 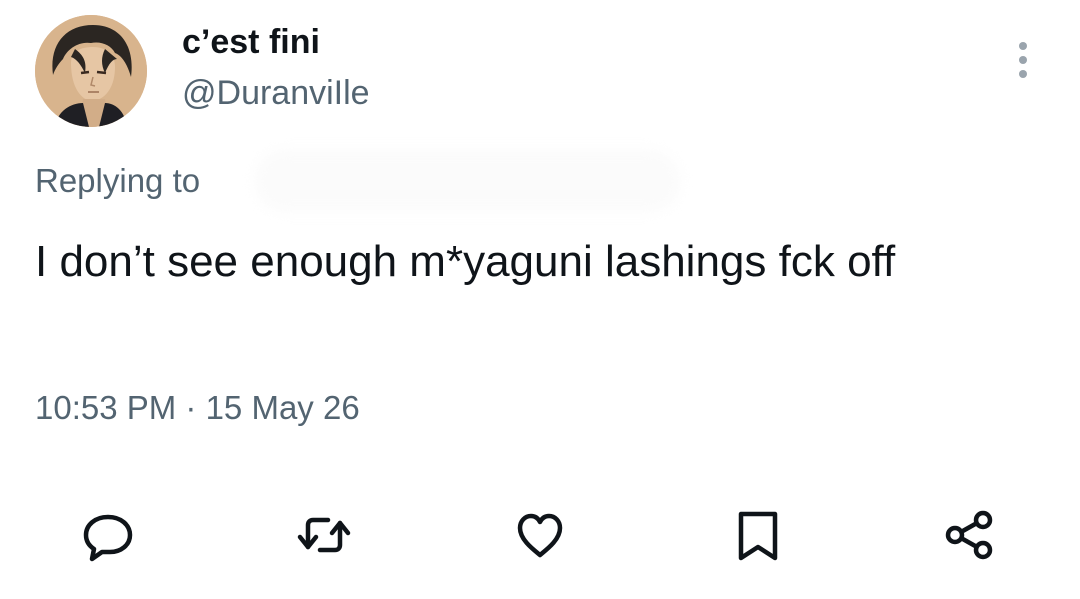 I want to click on display-name: c’est fini, so click(x=251, y=42).